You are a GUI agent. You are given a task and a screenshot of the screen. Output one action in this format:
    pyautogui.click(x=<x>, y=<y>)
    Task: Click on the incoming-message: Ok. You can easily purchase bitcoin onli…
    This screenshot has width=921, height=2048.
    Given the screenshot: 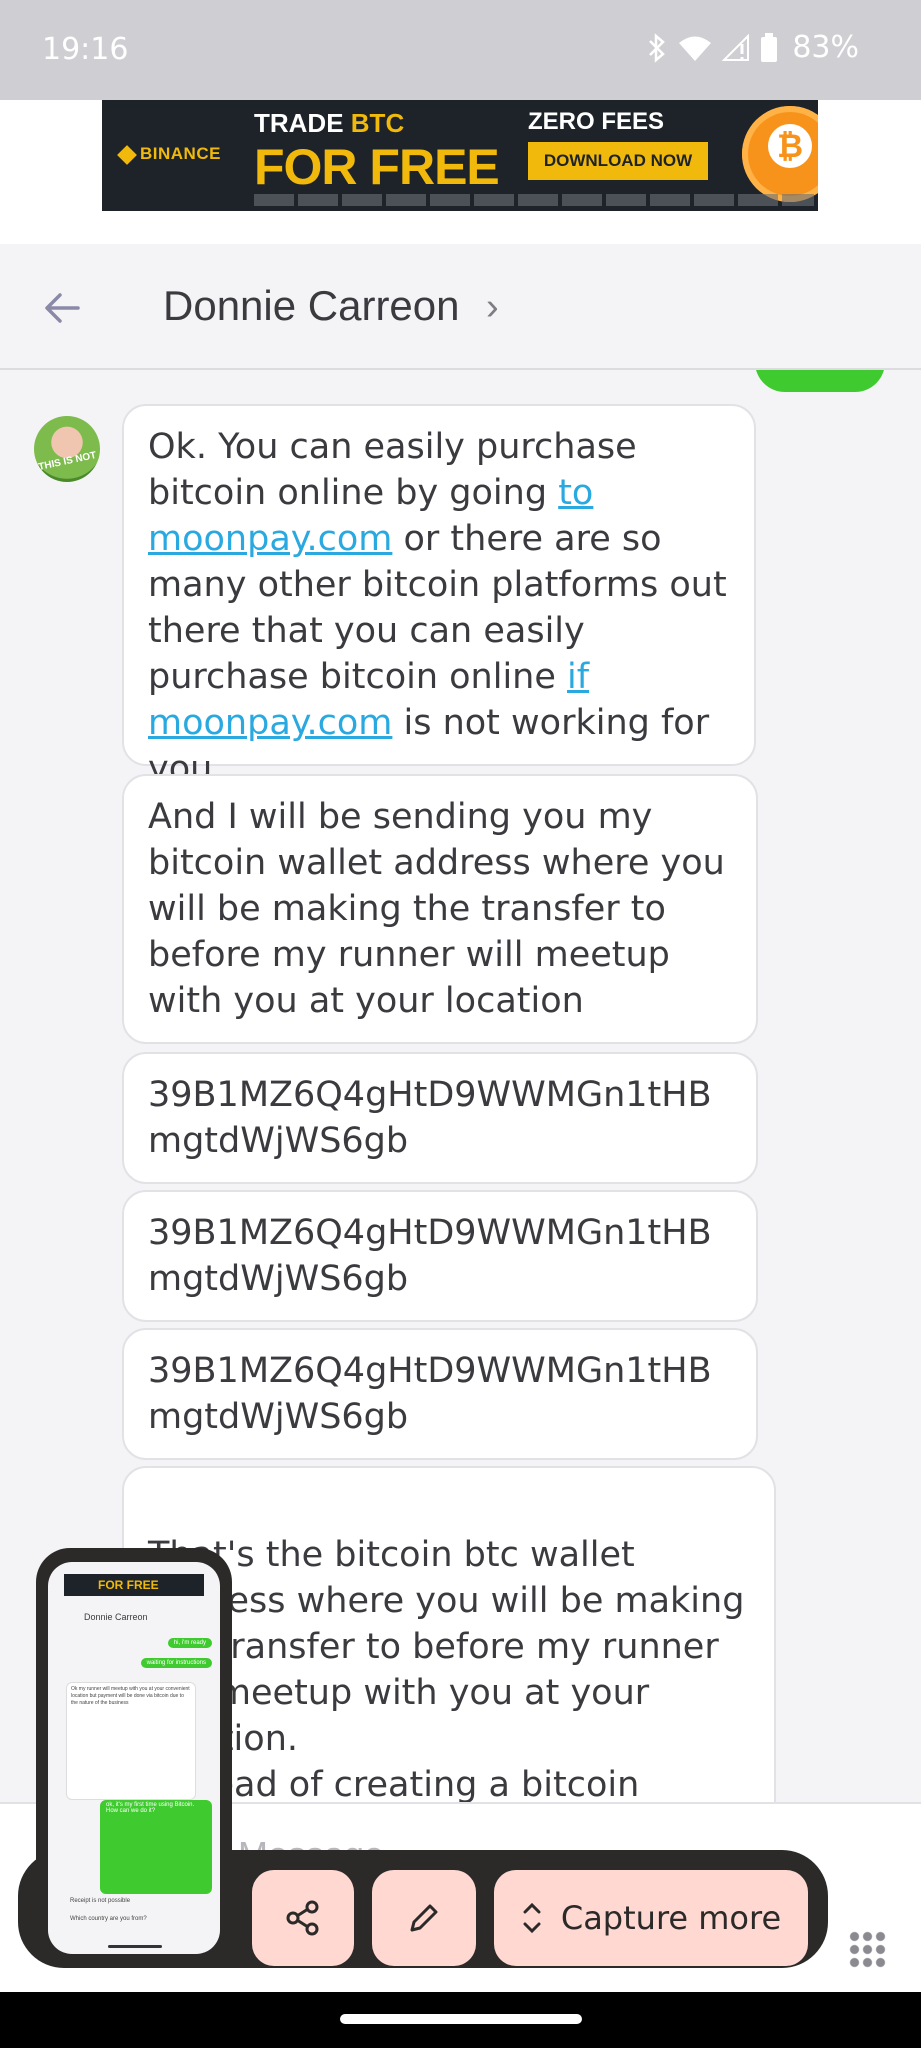 What is the action you would take?
    pyautogui.click(x=439, y=596)
    